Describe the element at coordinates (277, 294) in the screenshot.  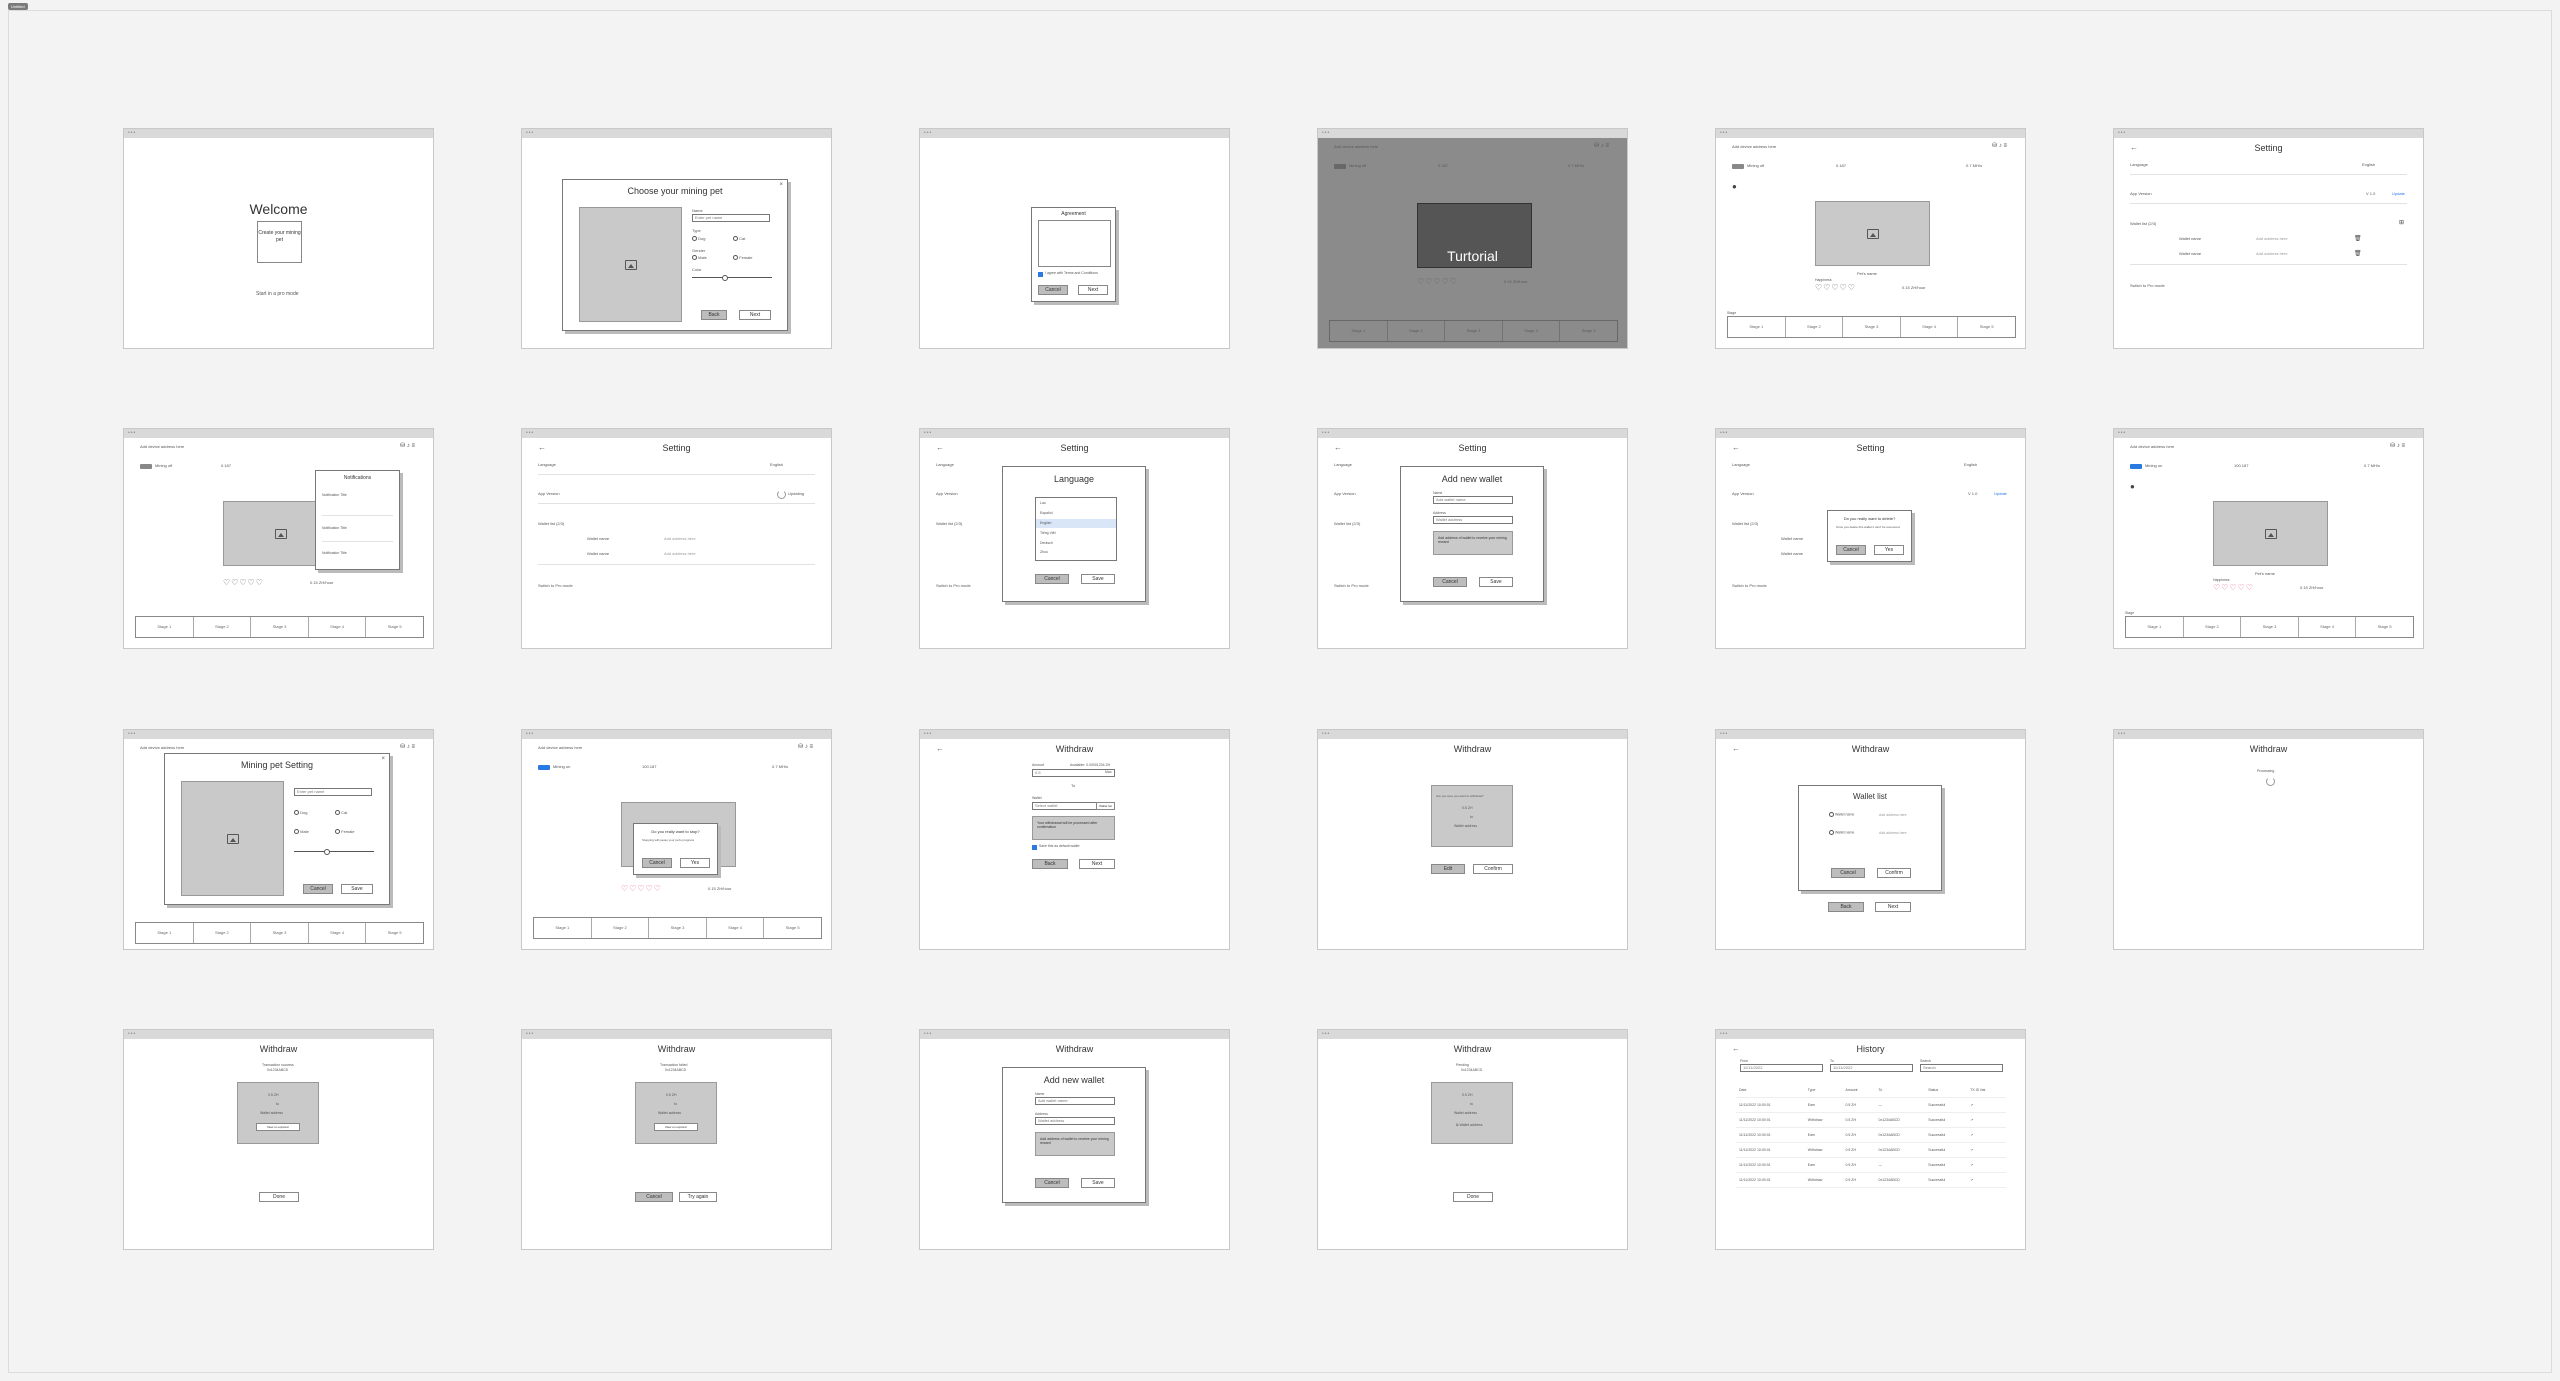
I see `pro-mode-link: Start in a pro mode` at that location.